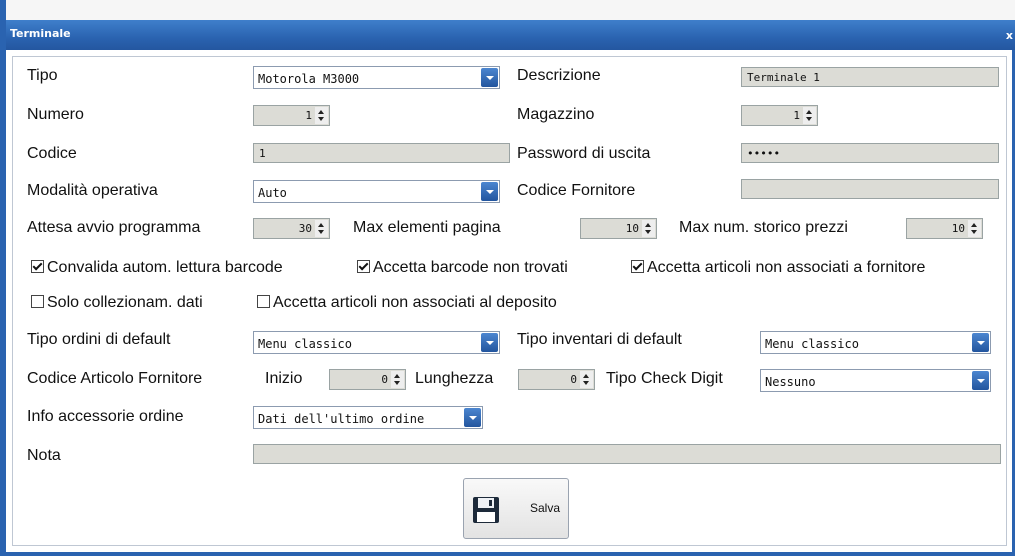 The width and height of the screenshot is (1015, 556). What do you see at coordinates (427, 227) in the screenshot?
I see `max-elementi-label: Max elementi pagina` at bounding box center [427, 227].